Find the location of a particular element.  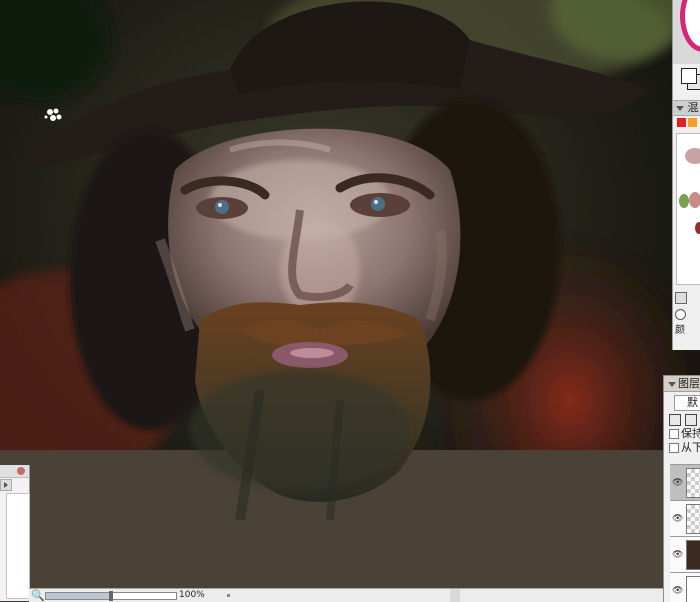

mixer-color-orange is located at coordinates (692, 122).